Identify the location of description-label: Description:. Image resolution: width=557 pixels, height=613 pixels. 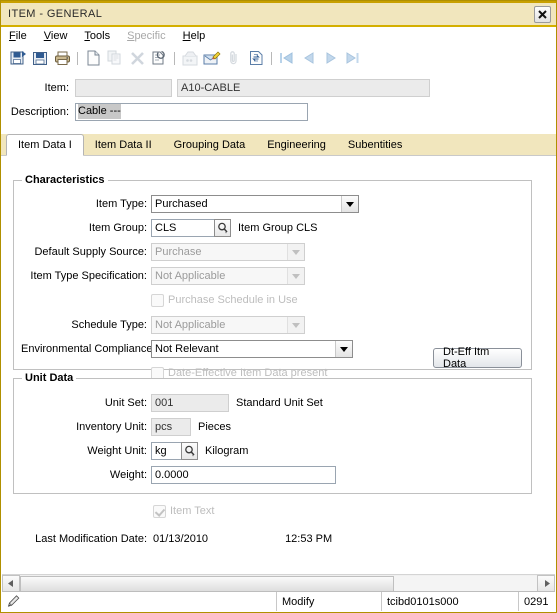
(39, 111).